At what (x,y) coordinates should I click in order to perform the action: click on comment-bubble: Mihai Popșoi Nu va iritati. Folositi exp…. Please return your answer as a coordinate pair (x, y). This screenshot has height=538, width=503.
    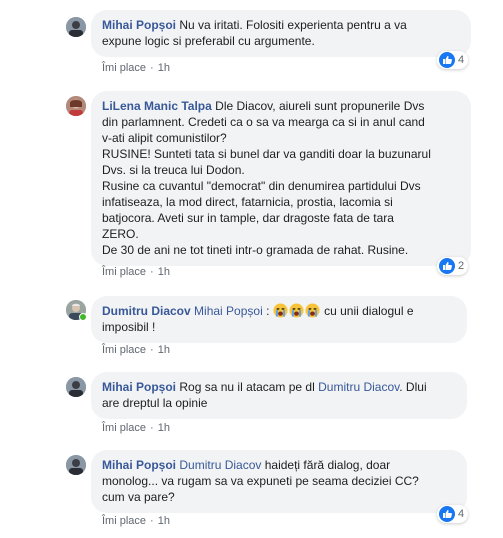
    Looking at the image, I should click on (281, 33).